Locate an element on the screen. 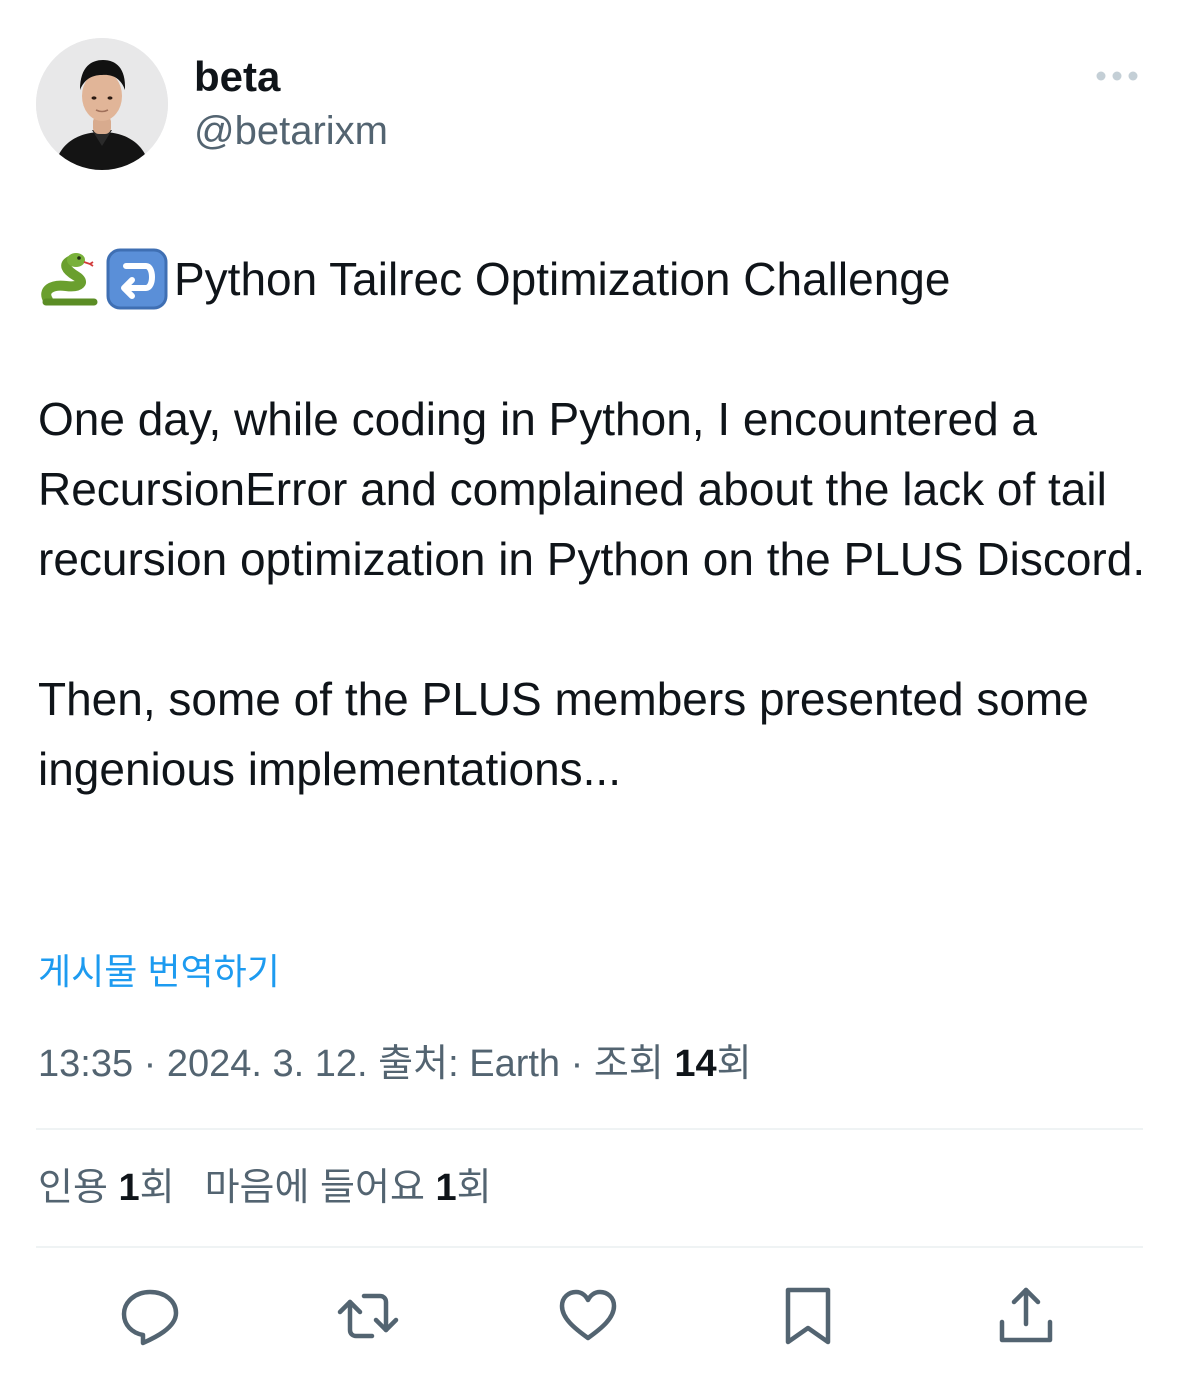 Image resolution: width=1179 pixels, height=1387 pixels. reply-icon is located at coordinates (150, 1316).